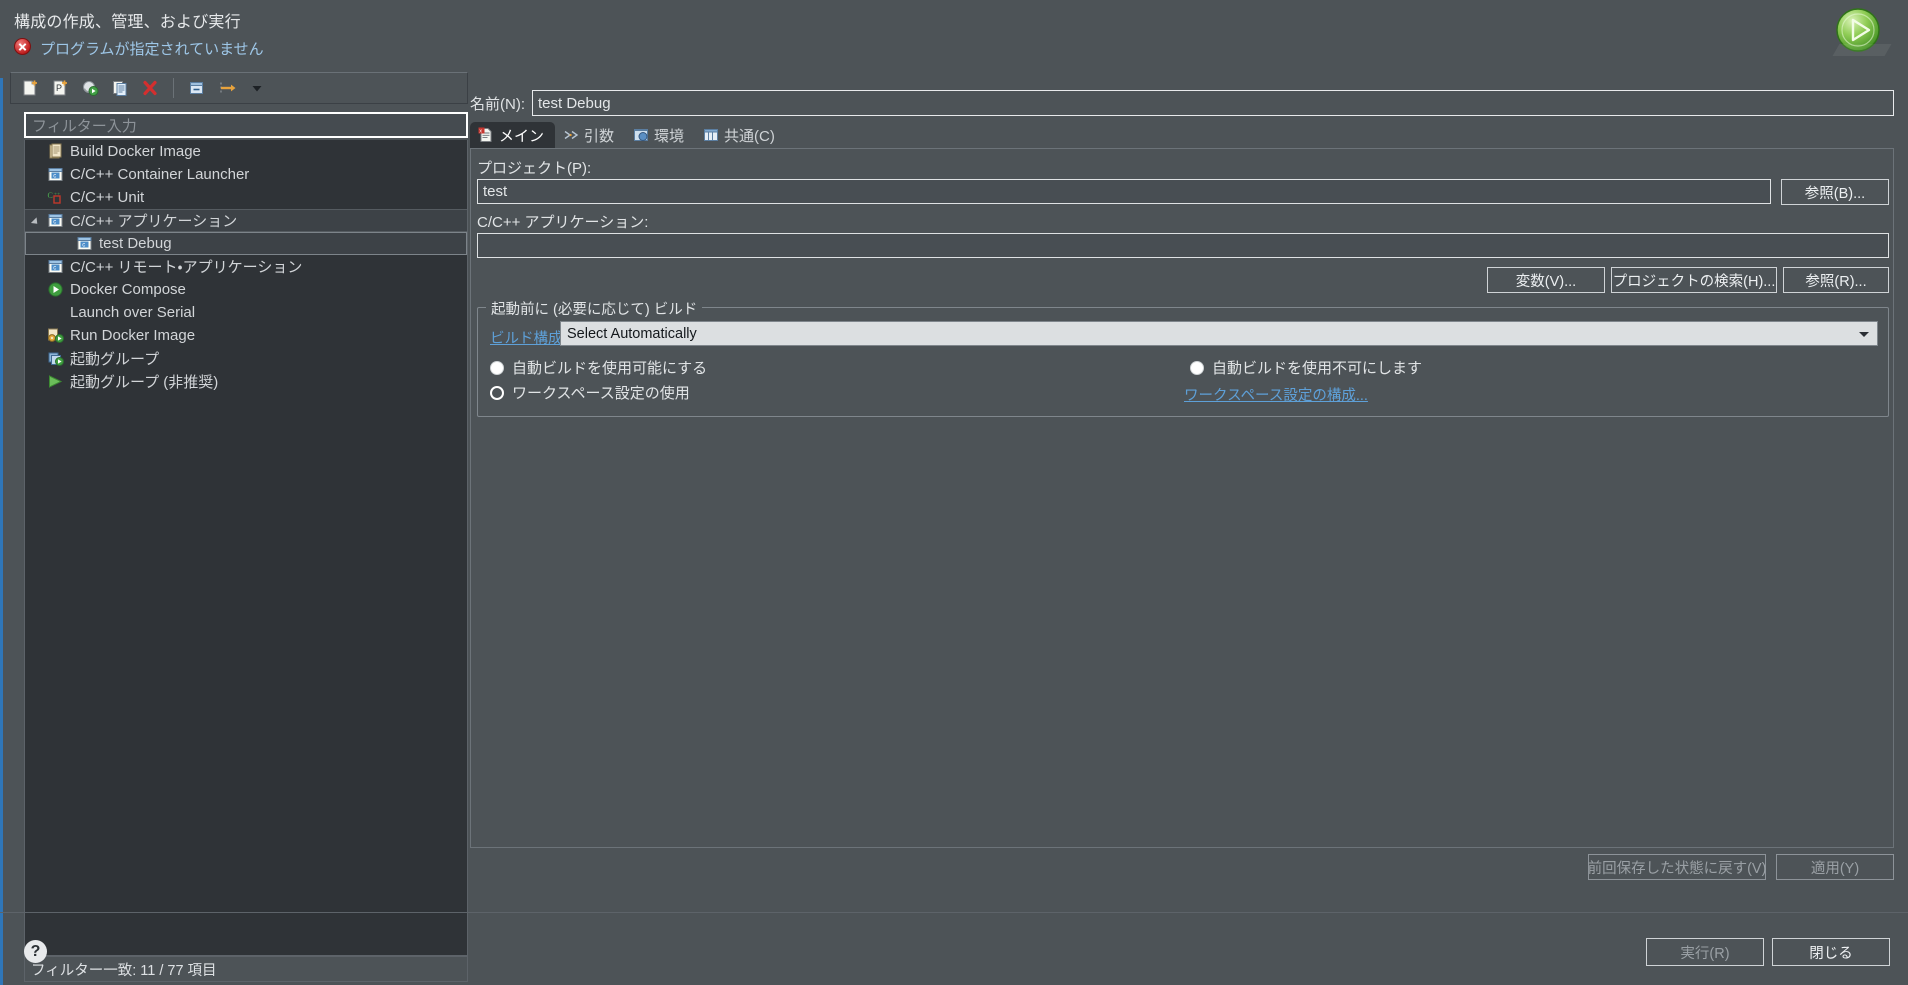 The height and width of the screenshot is (985, 1908). What do you see at coordinates (55, 197) in the screenshot?
I see `cpp-unit-icon: C ++` at bounding box center [55, 197].